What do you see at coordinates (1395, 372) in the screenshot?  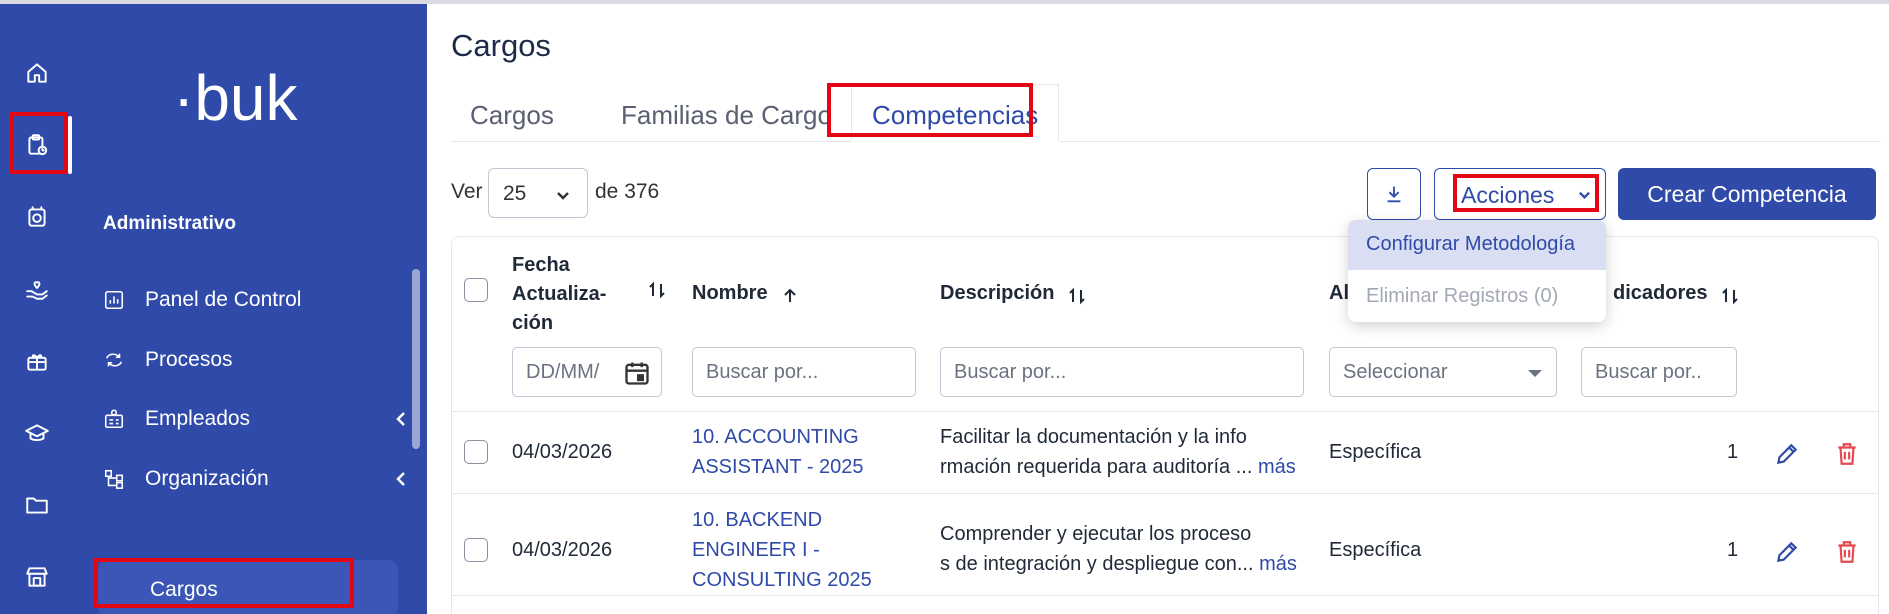 I see `alcance-filter-placeholder: Seleccionar` at bounding box center [1395, 372].